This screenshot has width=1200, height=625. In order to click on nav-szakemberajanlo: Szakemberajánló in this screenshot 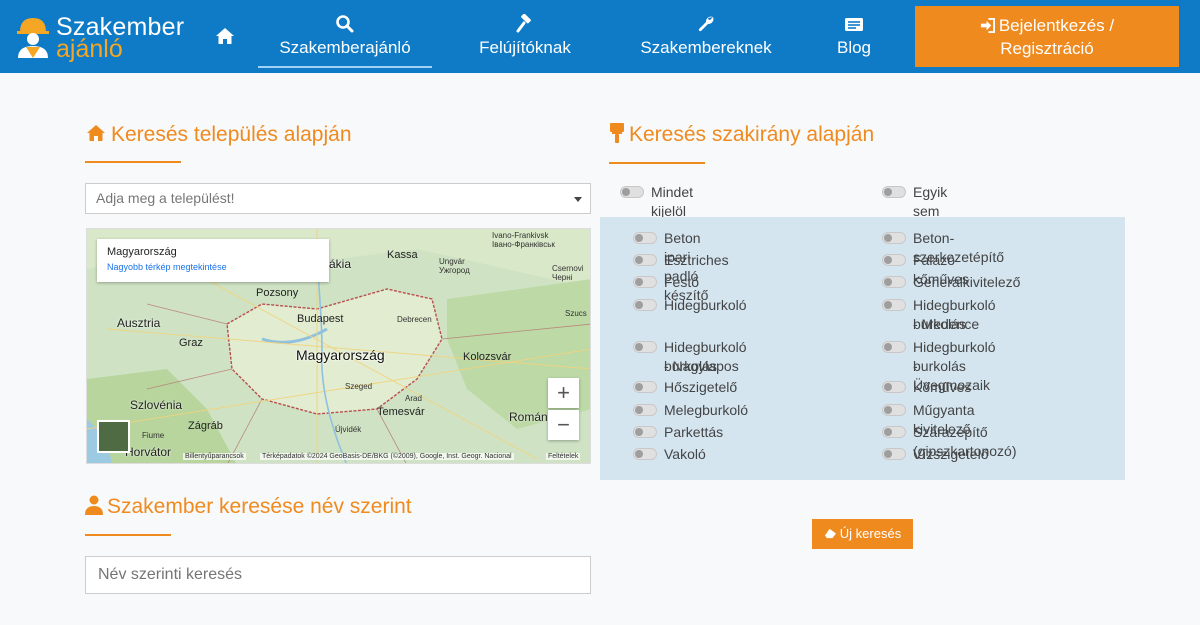, I will do `click(345, 34)`.